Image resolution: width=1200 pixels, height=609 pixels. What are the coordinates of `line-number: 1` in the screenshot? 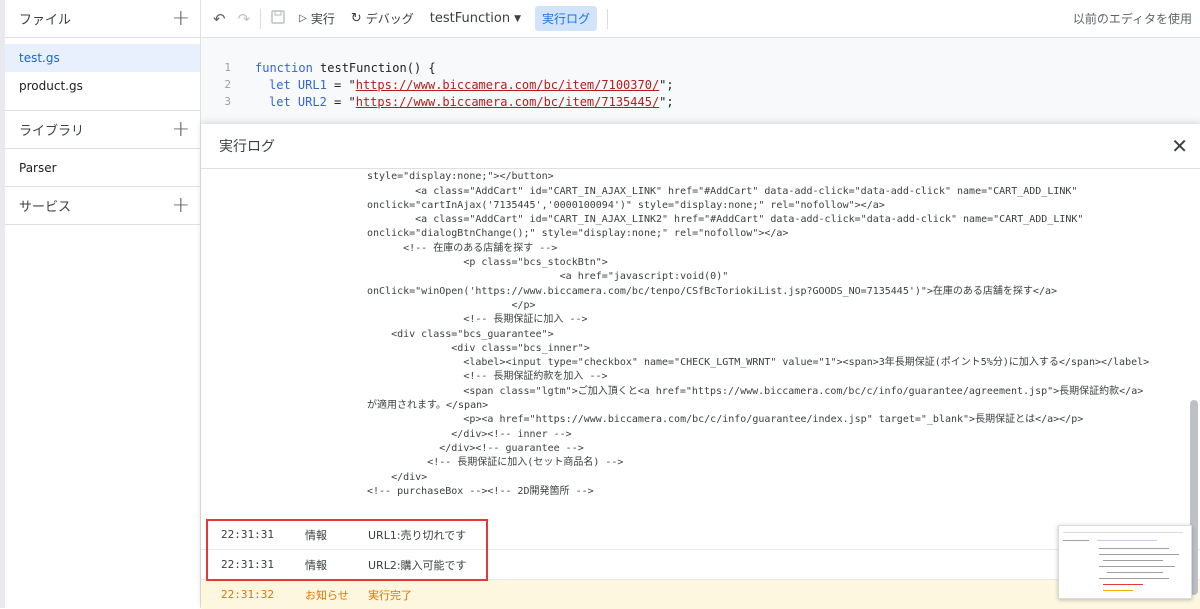 It's located at (227, 67).